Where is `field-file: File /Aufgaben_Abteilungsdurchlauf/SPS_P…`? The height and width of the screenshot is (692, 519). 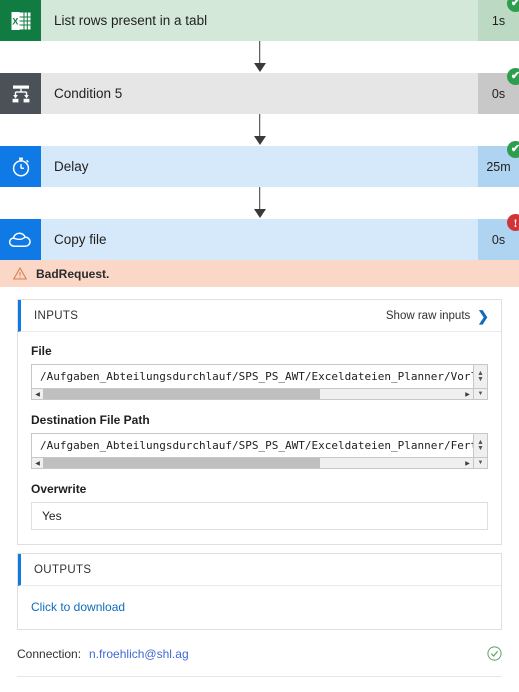
field-file: File /Aufgaben_Abteilungsdurchlauf/SPS_P… is located at coordinates (259, 372).